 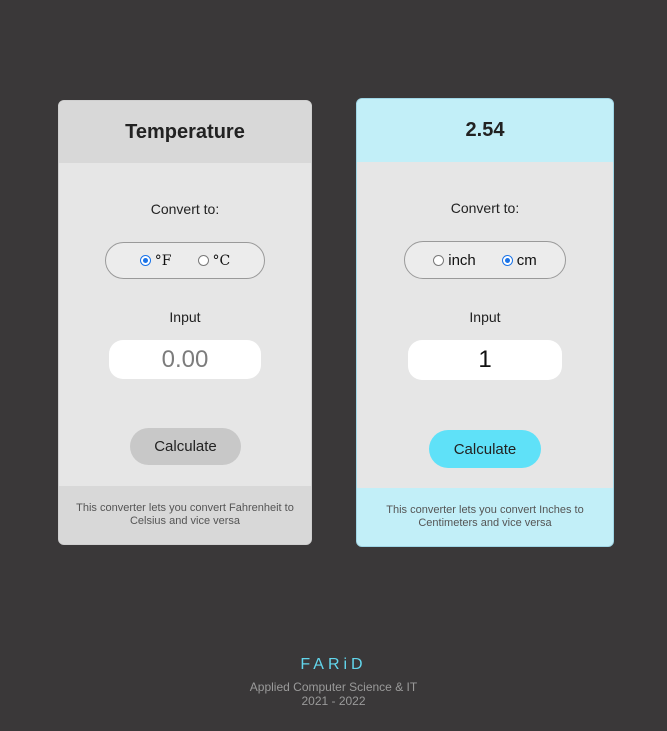 What do you see at coordinates (145, 260) in the screenshot?
I see `fahrenheit-radio` at bounding box center [145, 260].